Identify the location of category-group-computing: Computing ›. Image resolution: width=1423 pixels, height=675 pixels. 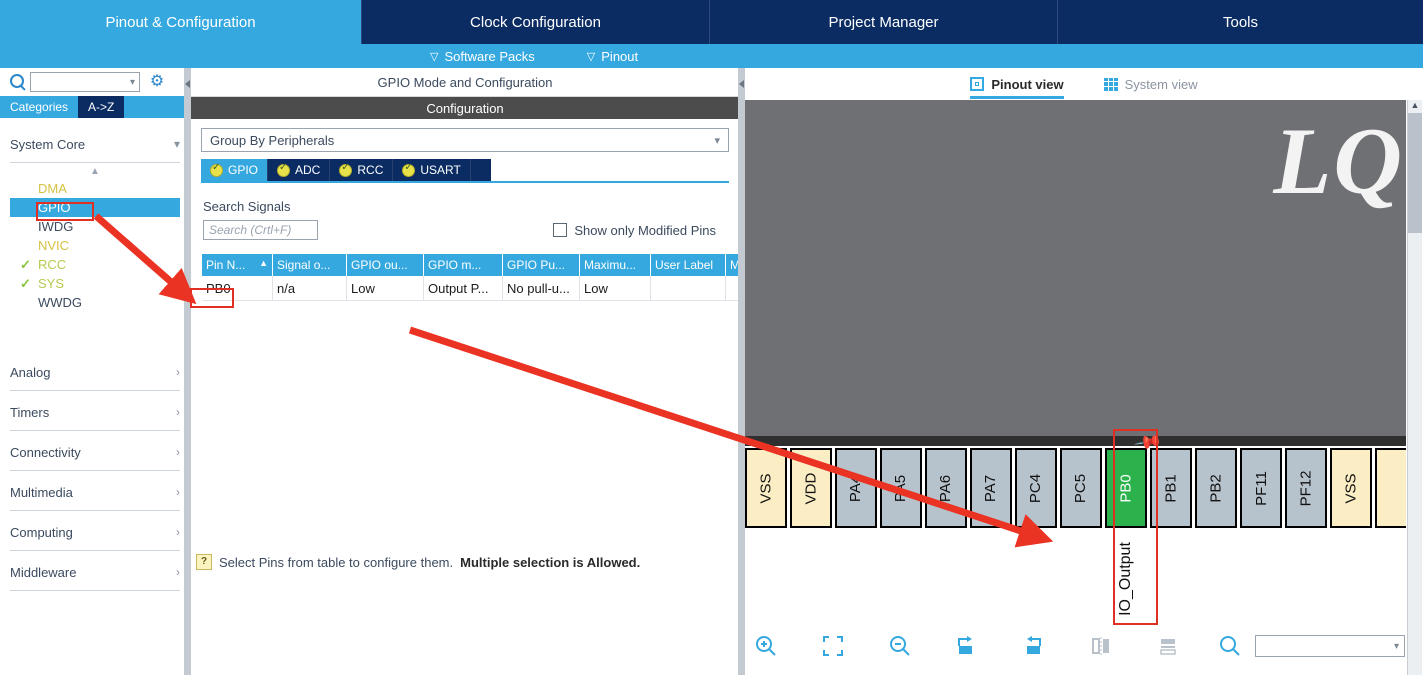
(95, 532).